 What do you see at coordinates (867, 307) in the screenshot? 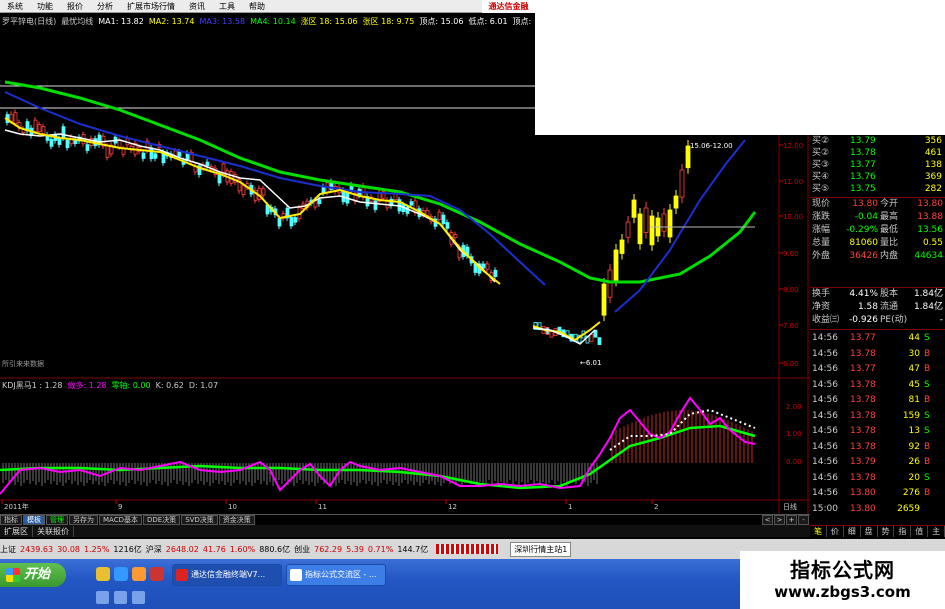
I see `stat-value: 1.58` at bounding box center [867, 307].